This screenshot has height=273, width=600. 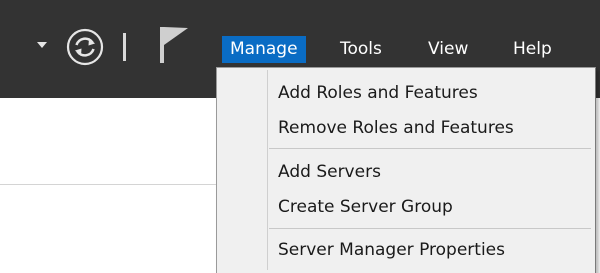 I want to click on menu-item-create-server-group: Create Server Group, so click(x=365, y=207).